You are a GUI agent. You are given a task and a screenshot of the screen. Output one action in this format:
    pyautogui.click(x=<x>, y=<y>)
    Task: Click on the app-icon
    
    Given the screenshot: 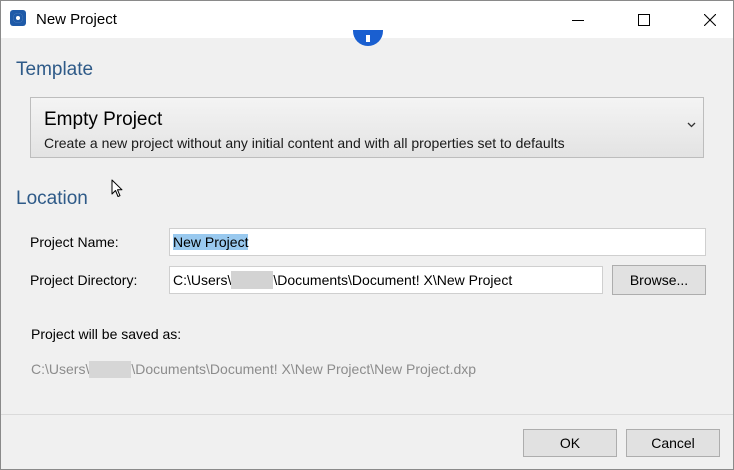 What is the action you would take?
    pyautogui.click(x=18, y=18)
    